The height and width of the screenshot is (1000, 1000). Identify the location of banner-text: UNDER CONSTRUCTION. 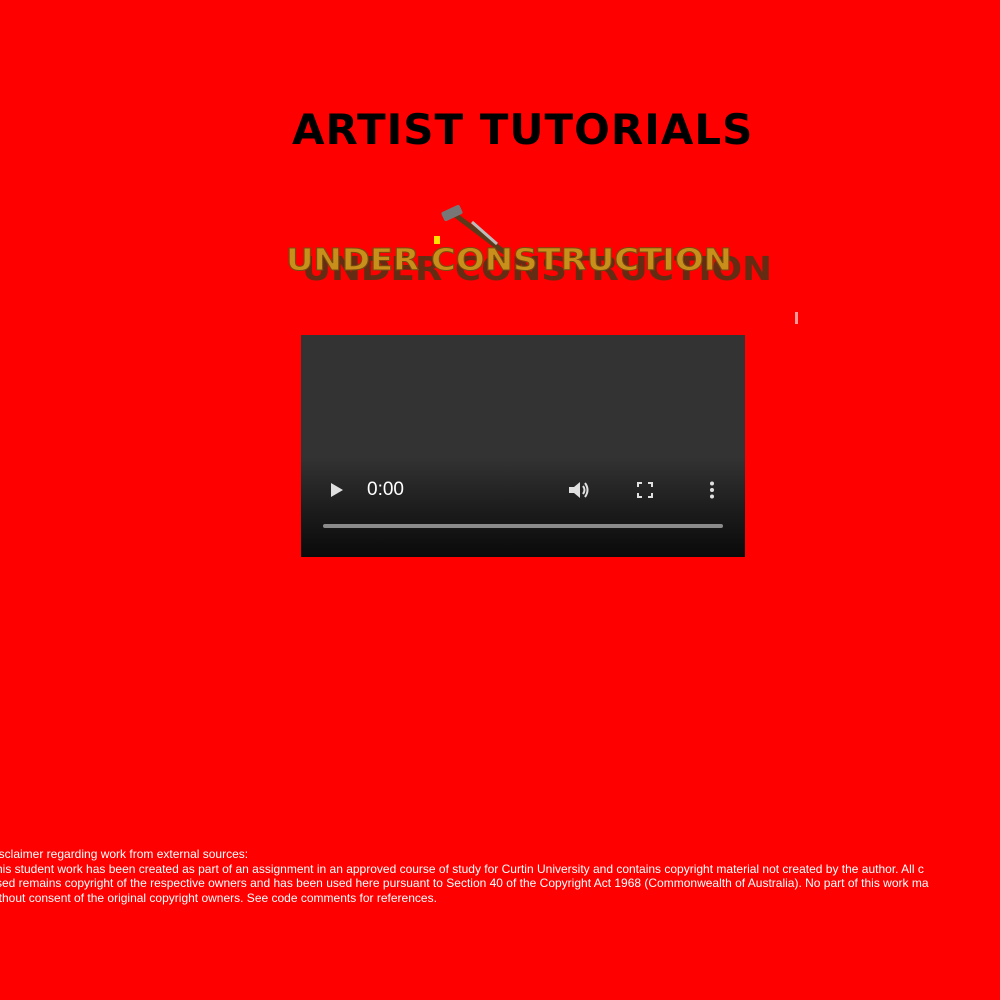
(509, 260).